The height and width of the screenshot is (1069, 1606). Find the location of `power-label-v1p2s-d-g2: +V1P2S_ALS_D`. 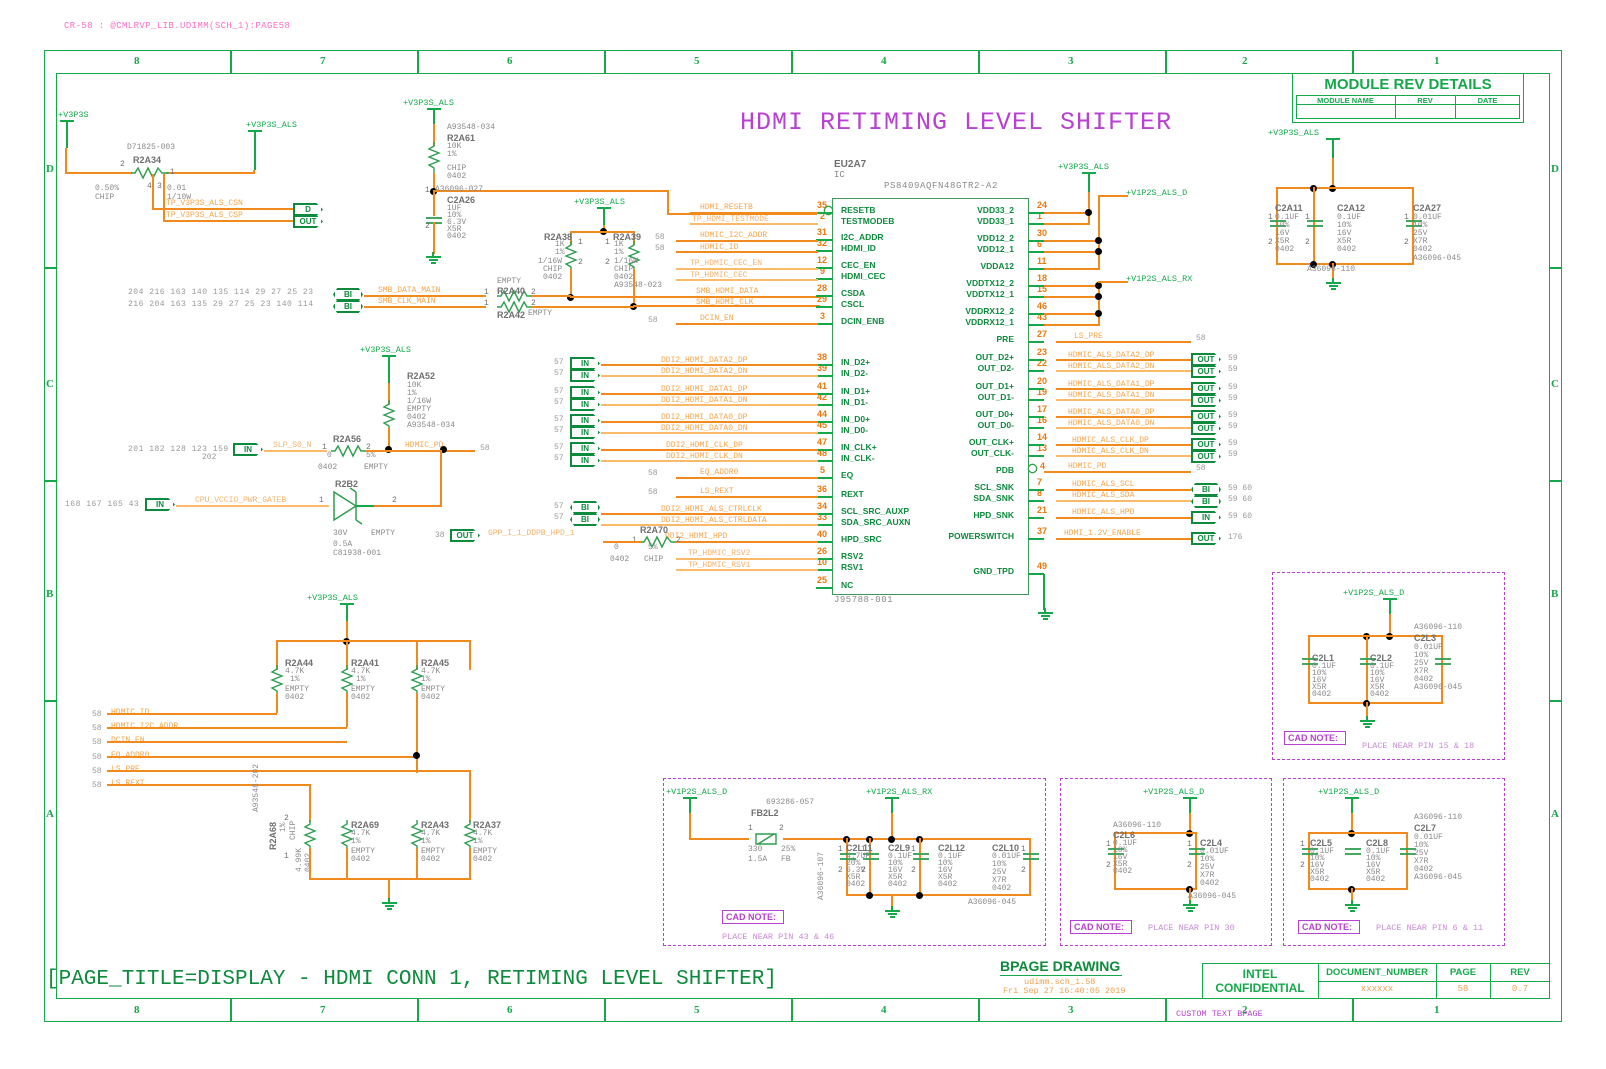

power-label-v1p2s-d-g2: +V1P2S_ALS_D is located at coordinates (1174, 792).